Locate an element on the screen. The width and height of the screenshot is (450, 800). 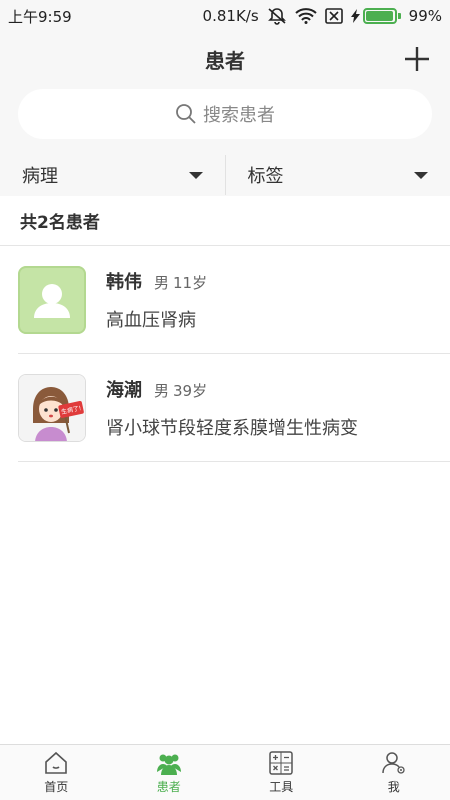
status-bar: 上午9:59 0.81K/s 99% is located at coordinates (225, 16).